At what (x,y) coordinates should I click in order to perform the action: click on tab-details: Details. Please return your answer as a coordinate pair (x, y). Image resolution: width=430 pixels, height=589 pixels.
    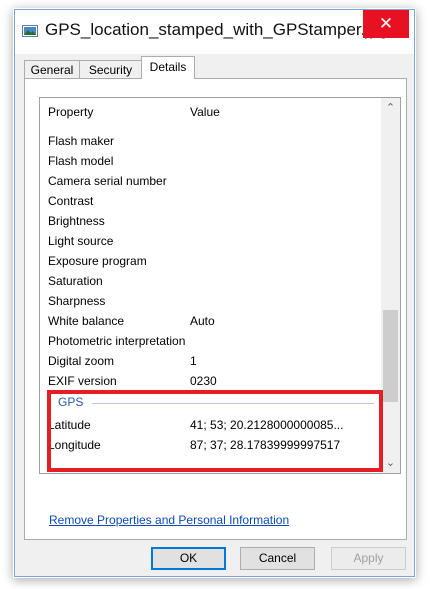
    Looking at the image, I should click on (168, 67).